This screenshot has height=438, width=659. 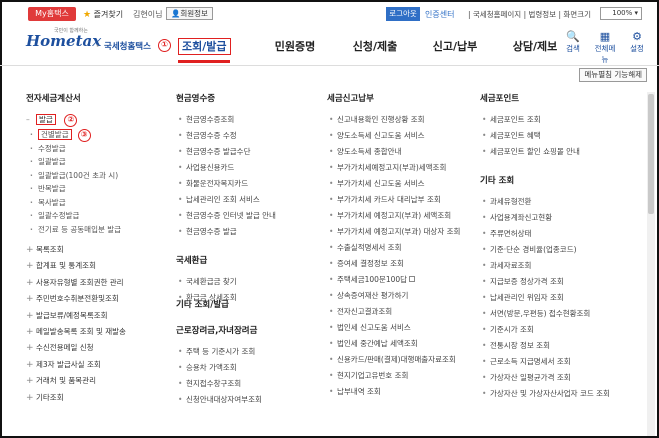 I want to click on menu-item: 승용차 가액조회, so click(x=246, y=368).